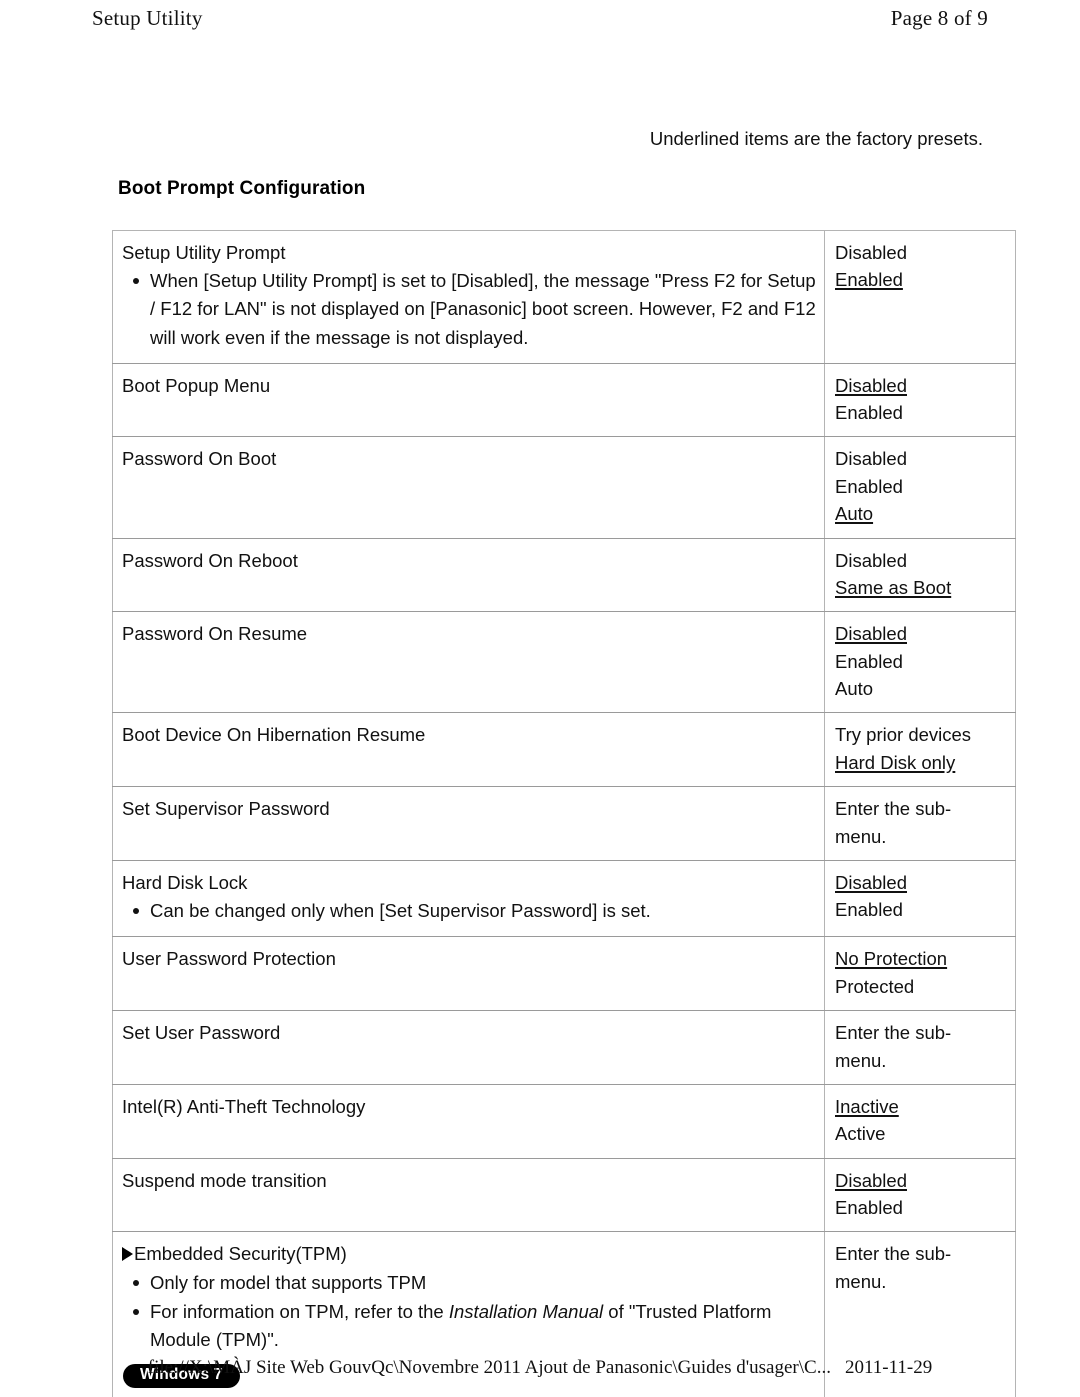  Describe the element at coordinates (242, 188) in the screenshot. I see `section-heading: Boot Prompt Configuration` at that location.